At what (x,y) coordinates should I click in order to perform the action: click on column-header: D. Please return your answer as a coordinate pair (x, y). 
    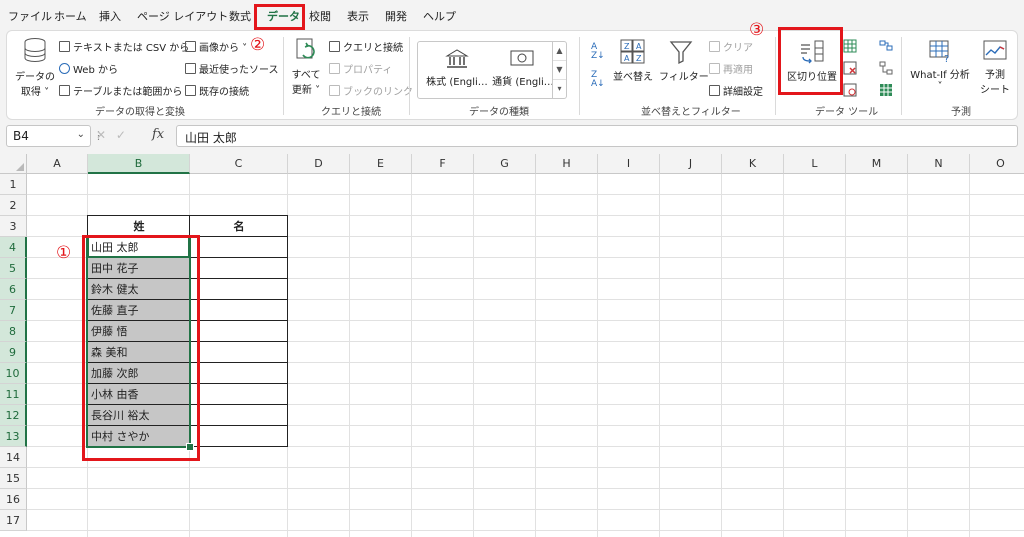
    Looking at the image, I should click on (319, 164).